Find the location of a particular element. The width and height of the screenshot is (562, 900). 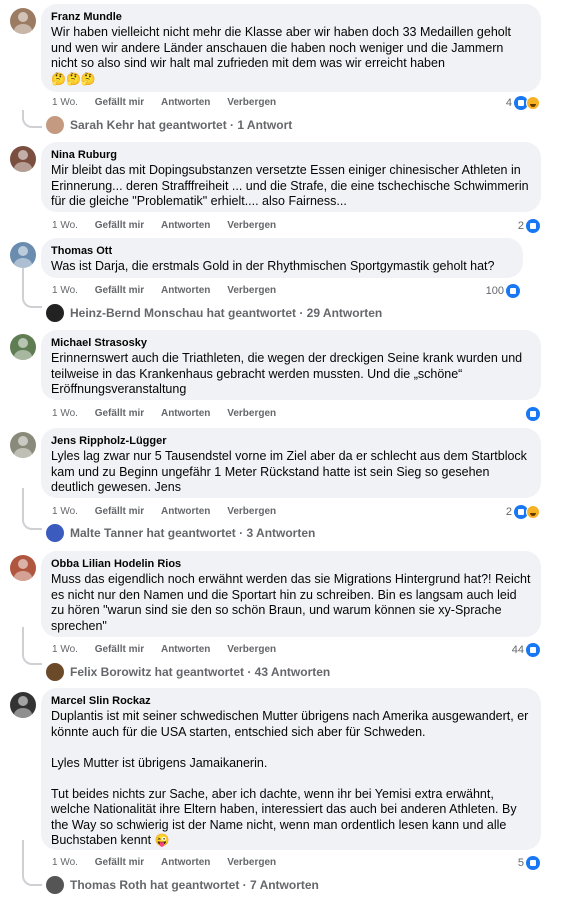

reaction-count: 4 is located at coordinates (523, 103).